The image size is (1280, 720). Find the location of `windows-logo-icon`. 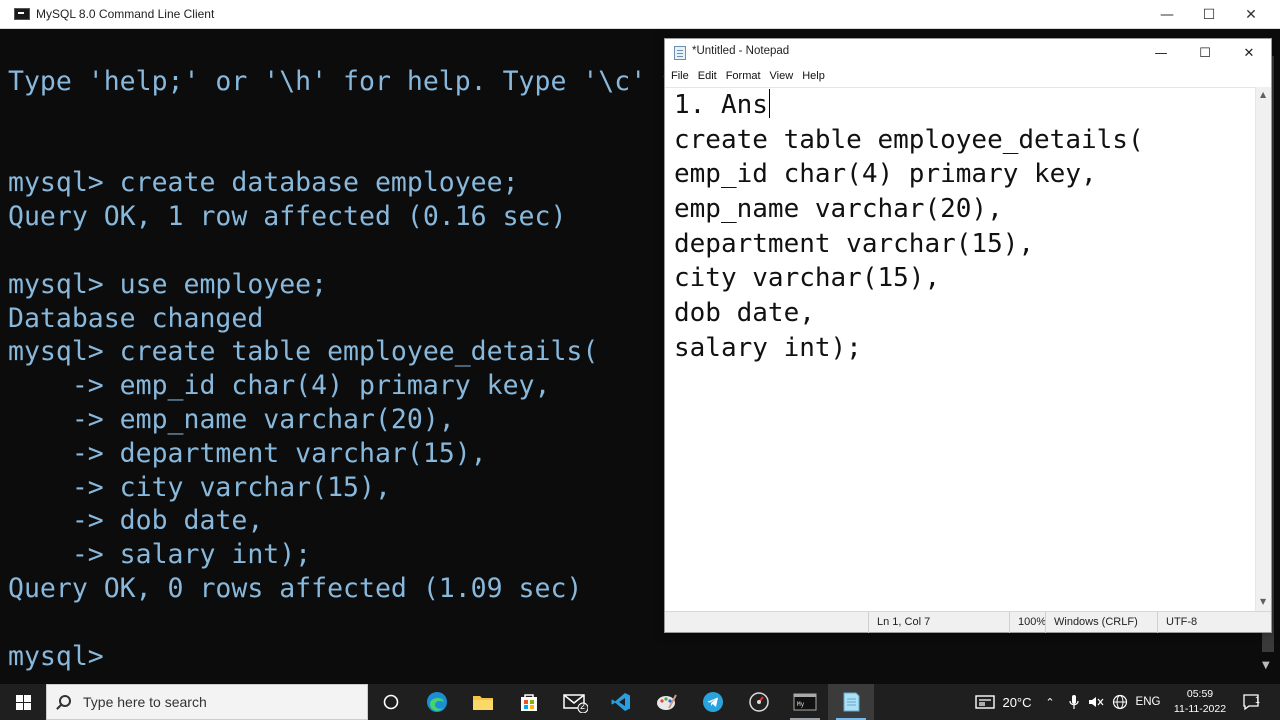

windows-logo-icon is located at coordinates (23, 702).